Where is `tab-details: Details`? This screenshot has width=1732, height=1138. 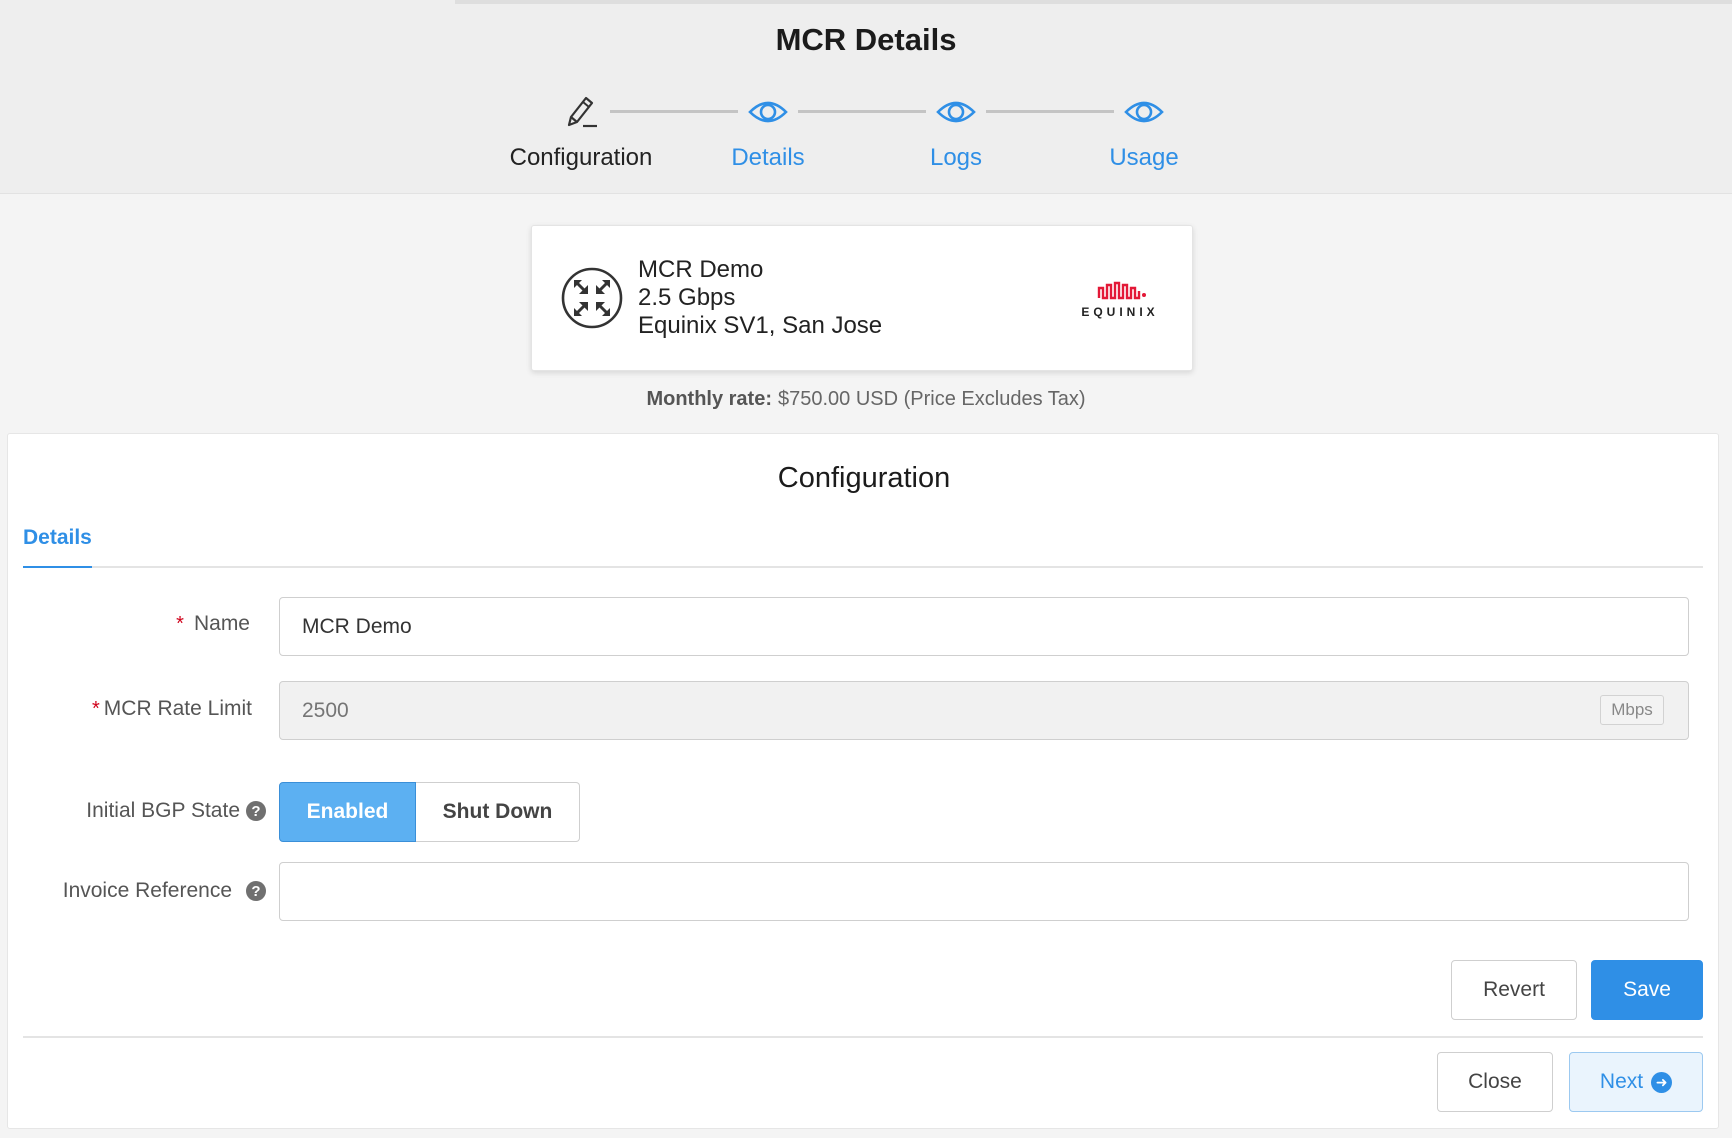
tab-details: Details is located at coordinates (57, 541).